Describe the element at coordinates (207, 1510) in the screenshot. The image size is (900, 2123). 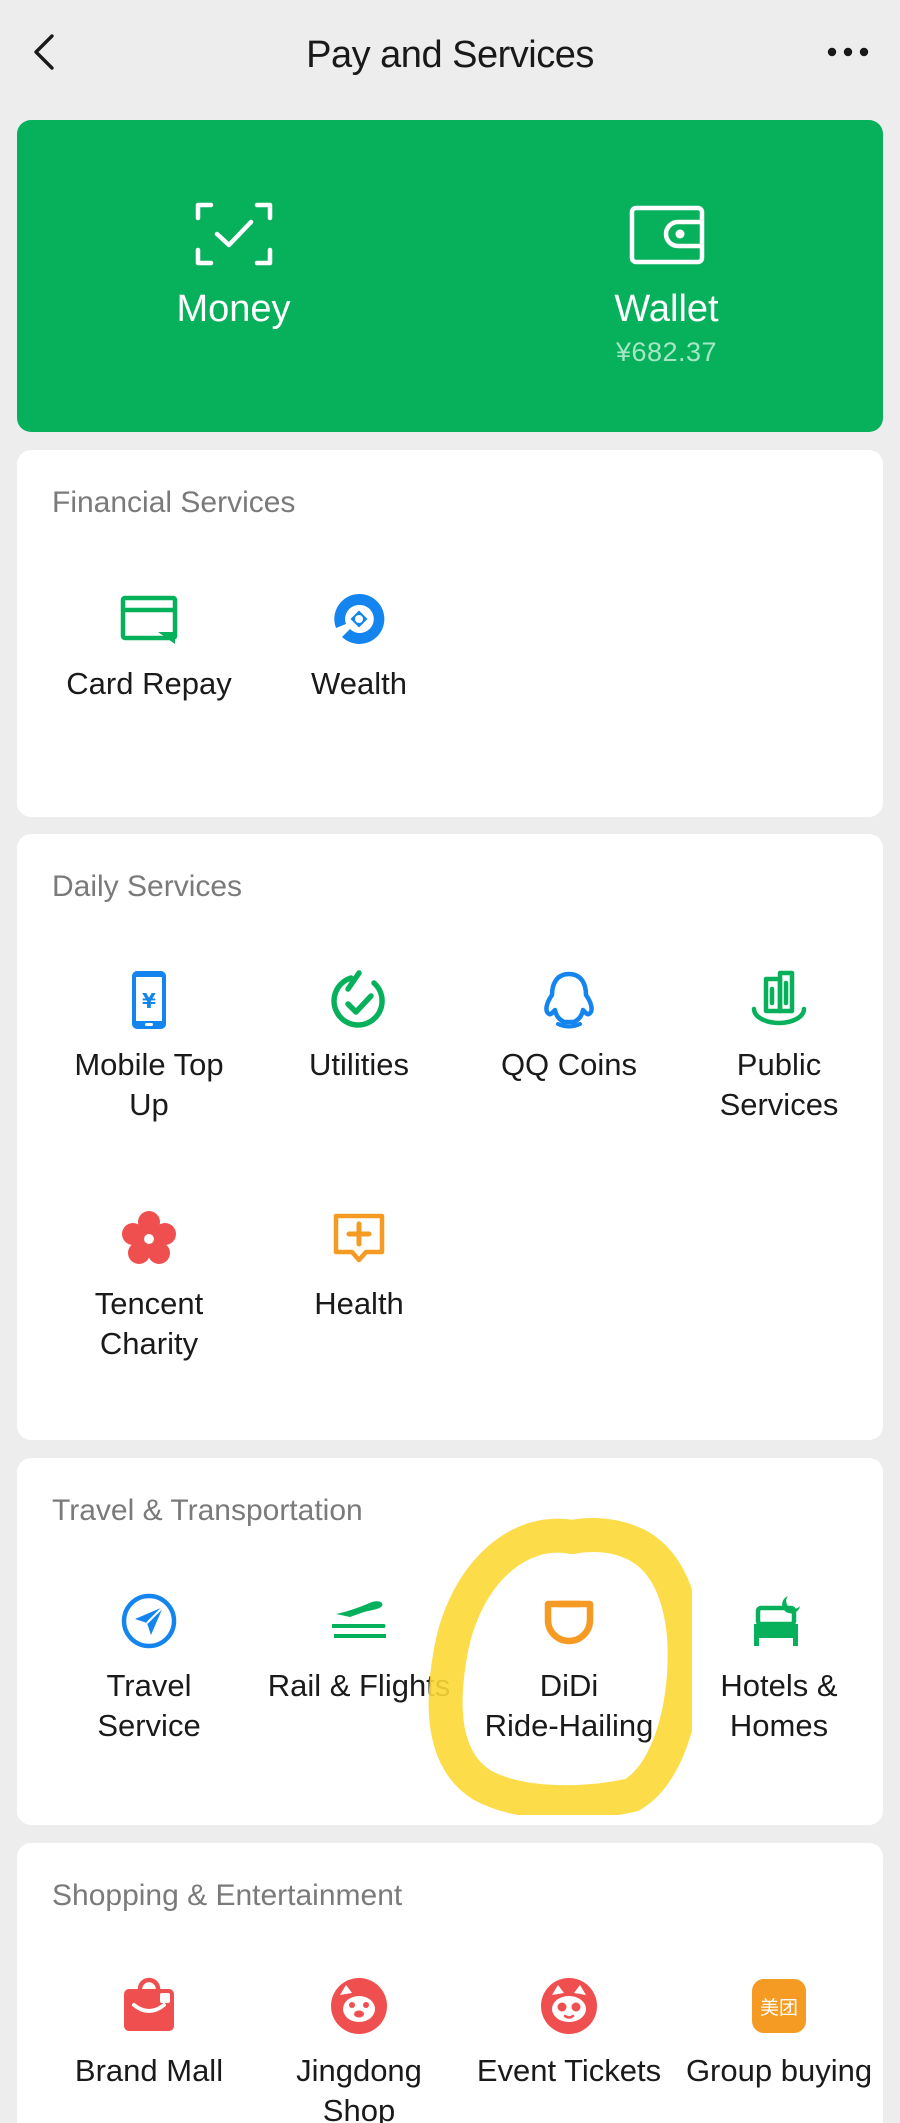
I see `section-title: Travel & Transportation` at that location.